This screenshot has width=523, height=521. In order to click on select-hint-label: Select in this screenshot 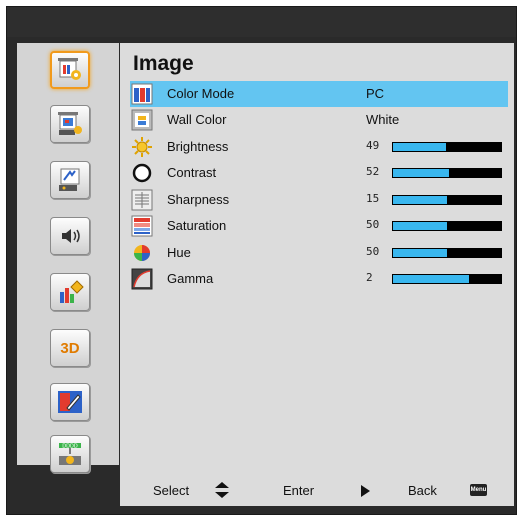, I will do `click(171, 490)`.